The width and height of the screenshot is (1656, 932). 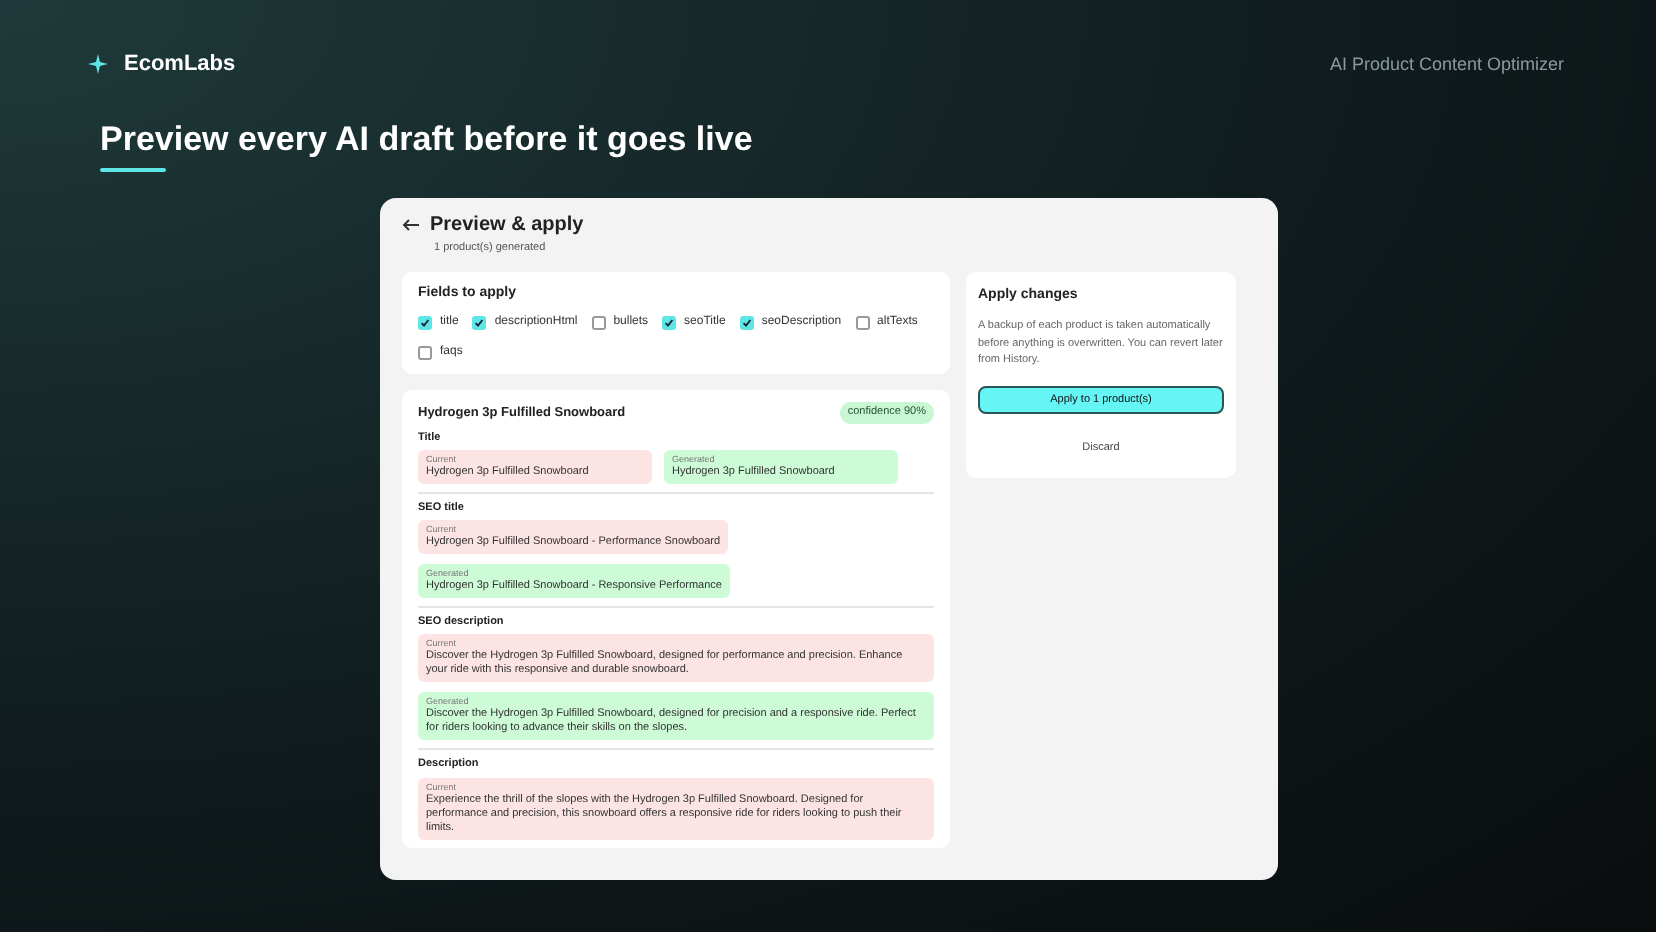 What do you see at coordinates (427, 139) in the screenshot?
I see `headline: Preview every AI draft before it goes live` at bounding box center [427, 139].